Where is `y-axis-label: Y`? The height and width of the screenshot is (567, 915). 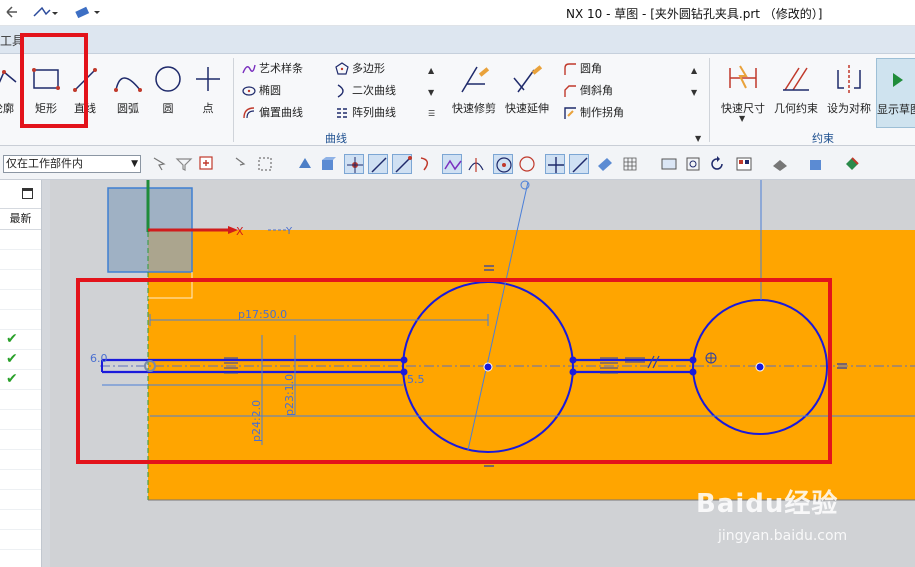
y-axis-label: Y is located at coordinates (289, 231).